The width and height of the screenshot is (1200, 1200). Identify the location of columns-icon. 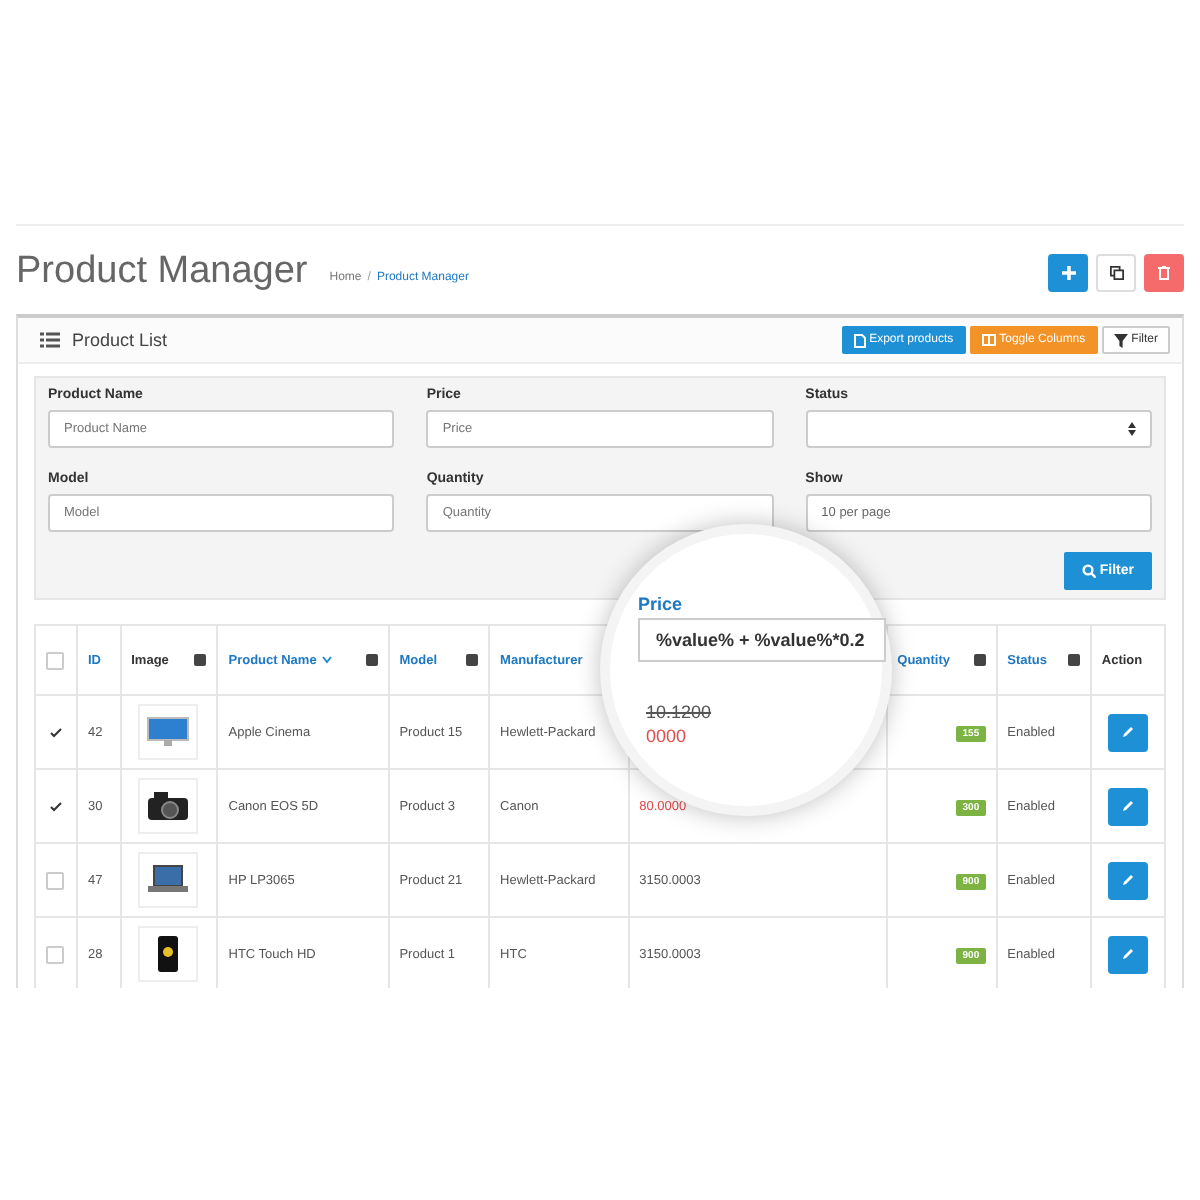
(988, 340).